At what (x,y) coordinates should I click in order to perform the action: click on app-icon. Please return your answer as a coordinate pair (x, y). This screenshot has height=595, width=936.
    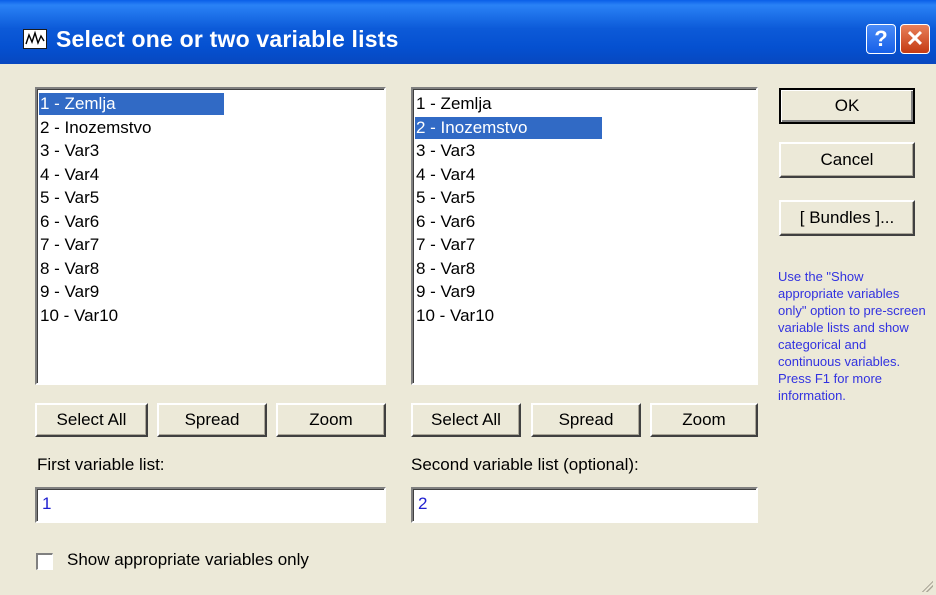
    Looking at the image, I should click on (35, 39).